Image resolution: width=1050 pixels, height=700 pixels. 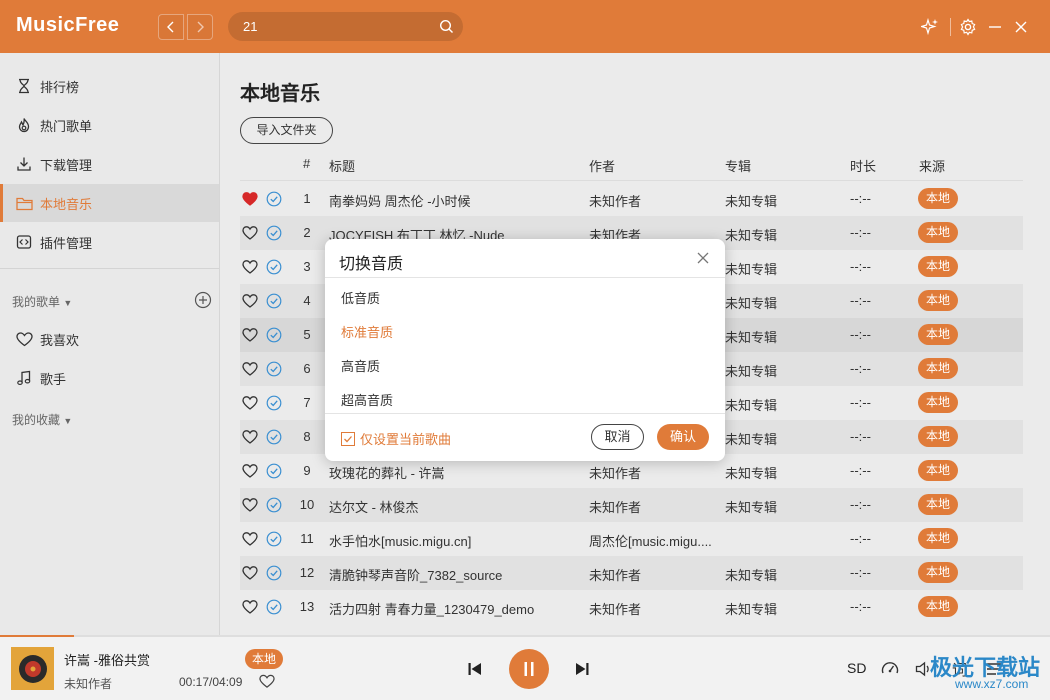 I want to click on row-num: 6, so click(x=307, y=368).